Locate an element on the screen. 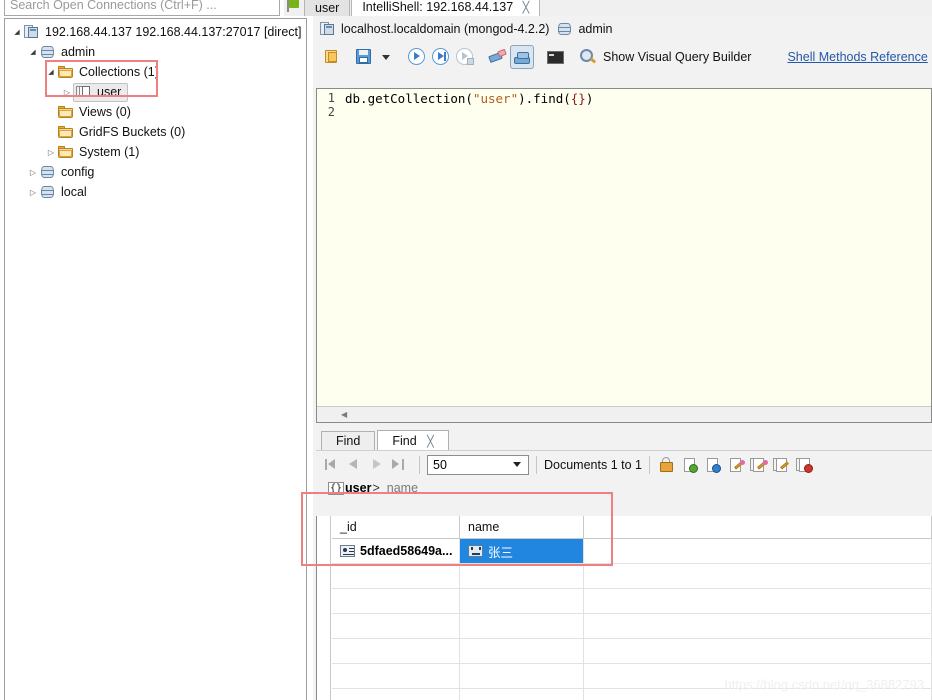  scroll-left-icon: ◀ is located at coordinates (344, 414).